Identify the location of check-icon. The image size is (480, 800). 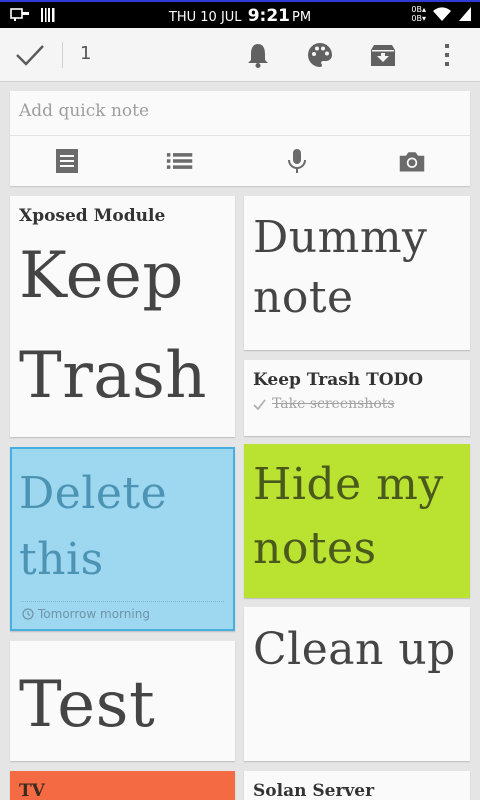
(30, 55).